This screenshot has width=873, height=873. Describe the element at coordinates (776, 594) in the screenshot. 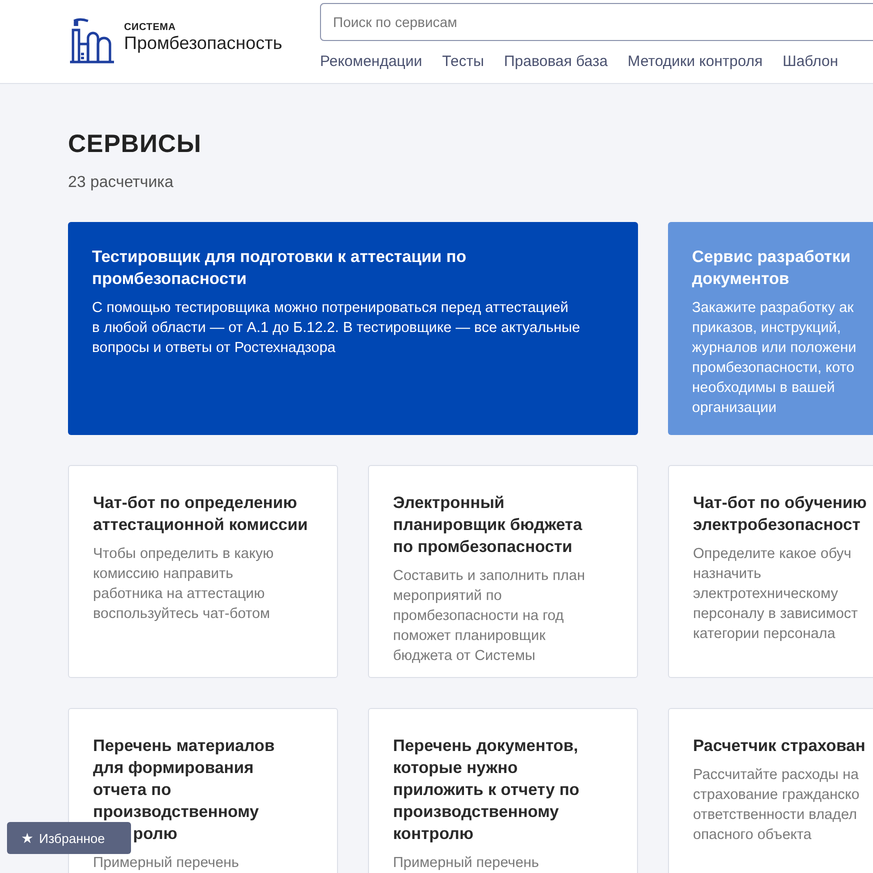

I see `card-description: Определите какое обуч назначить электротехническому персоналу в зависимост категории персонала` at that location.